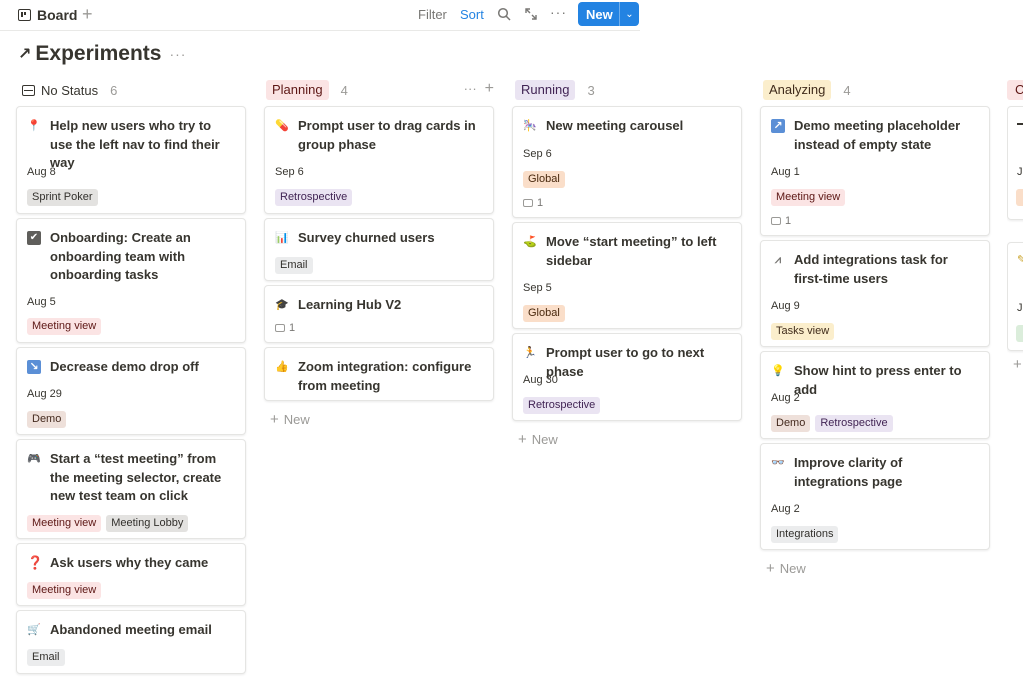 The image size is (1023, 680). I want to click on card-title: Abandoned meeting email, so click(131, 629).